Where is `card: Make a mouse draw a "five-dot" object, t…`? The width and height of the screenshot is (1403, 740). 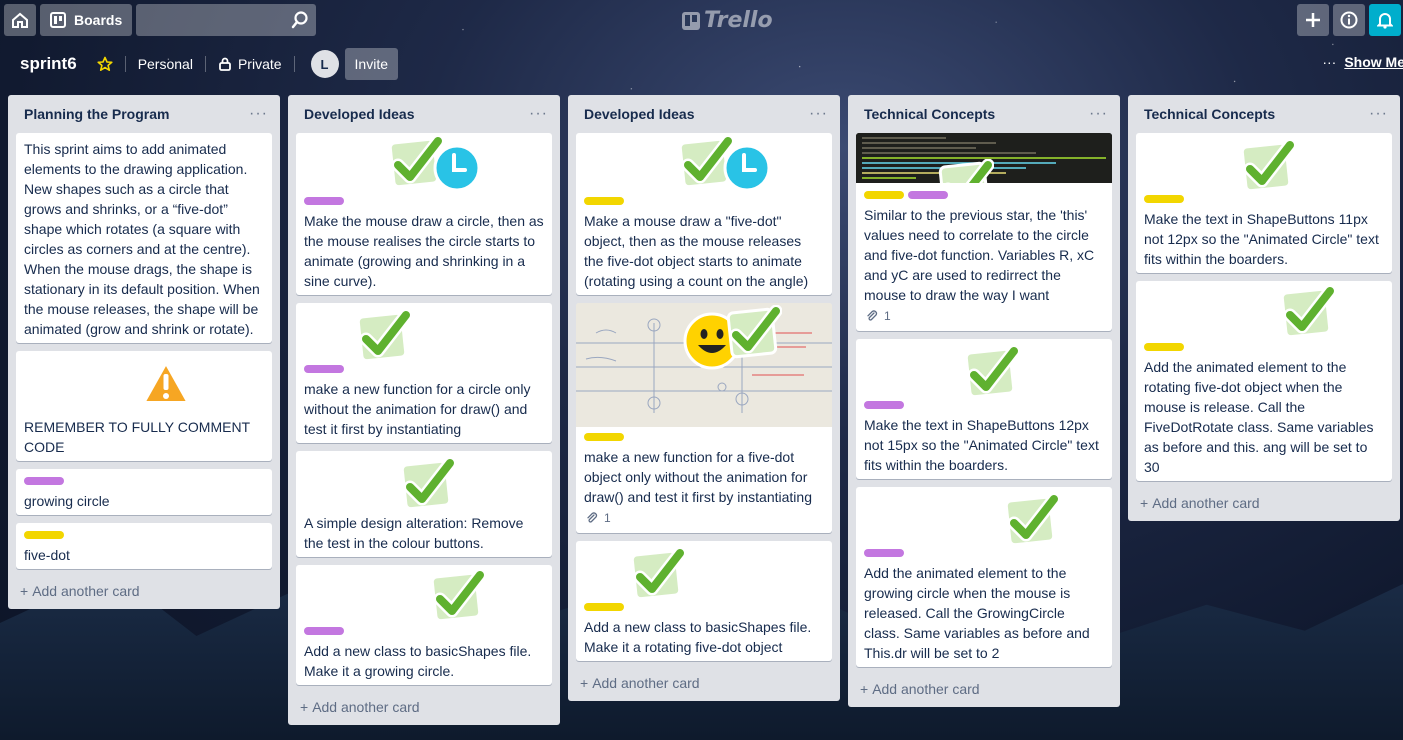 card: Make a mouse draw a "five-dot" object, t… is located at coordinates (704, 214).